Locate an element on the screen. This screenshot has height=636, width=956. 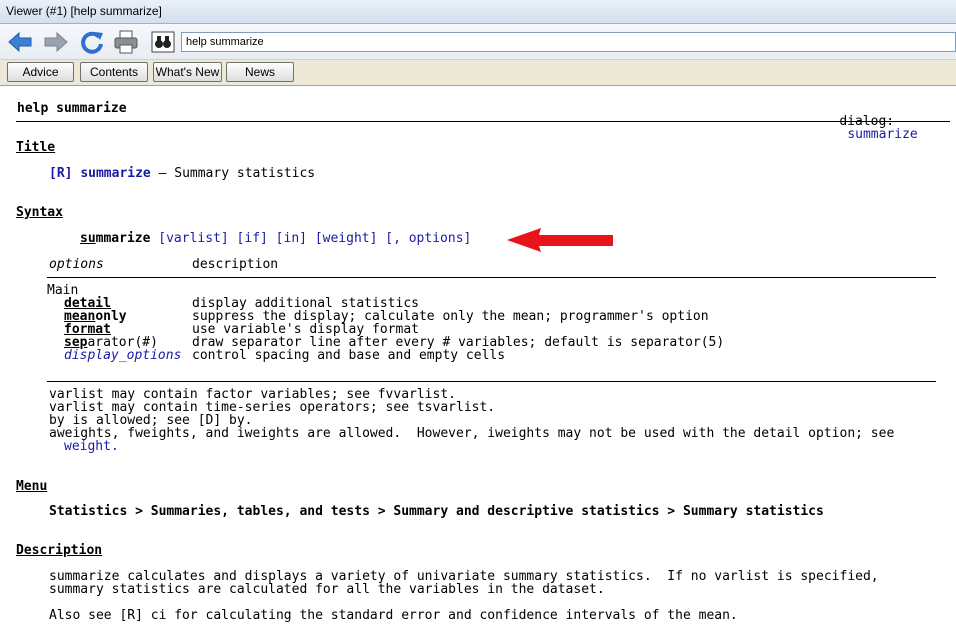
title-desc: Summary statistics is located at coordinates (245, 173).